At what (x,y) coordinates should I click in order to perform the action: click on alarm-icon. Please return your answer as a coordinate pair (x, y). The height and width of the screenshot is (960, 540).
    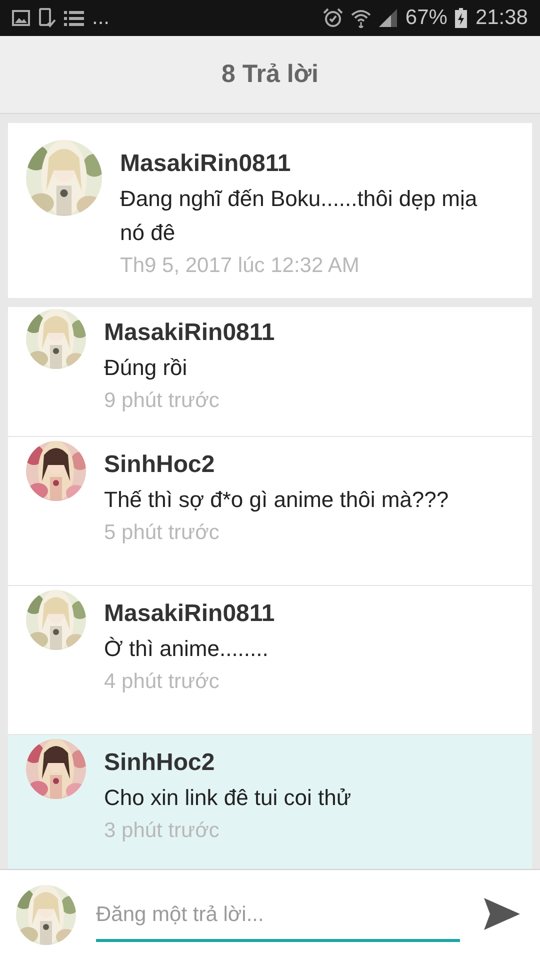
    Looking at the image, I should click on (333, 18).